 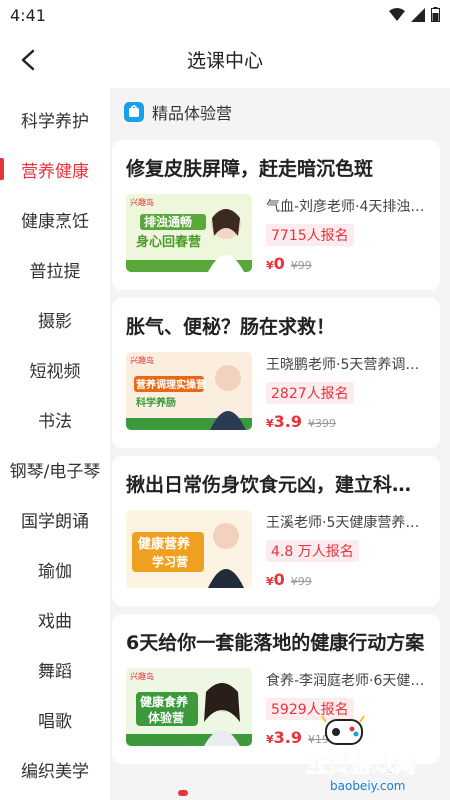 I want to click on enroll-count-badge: 2827人报名, so click(x=310, y=393).